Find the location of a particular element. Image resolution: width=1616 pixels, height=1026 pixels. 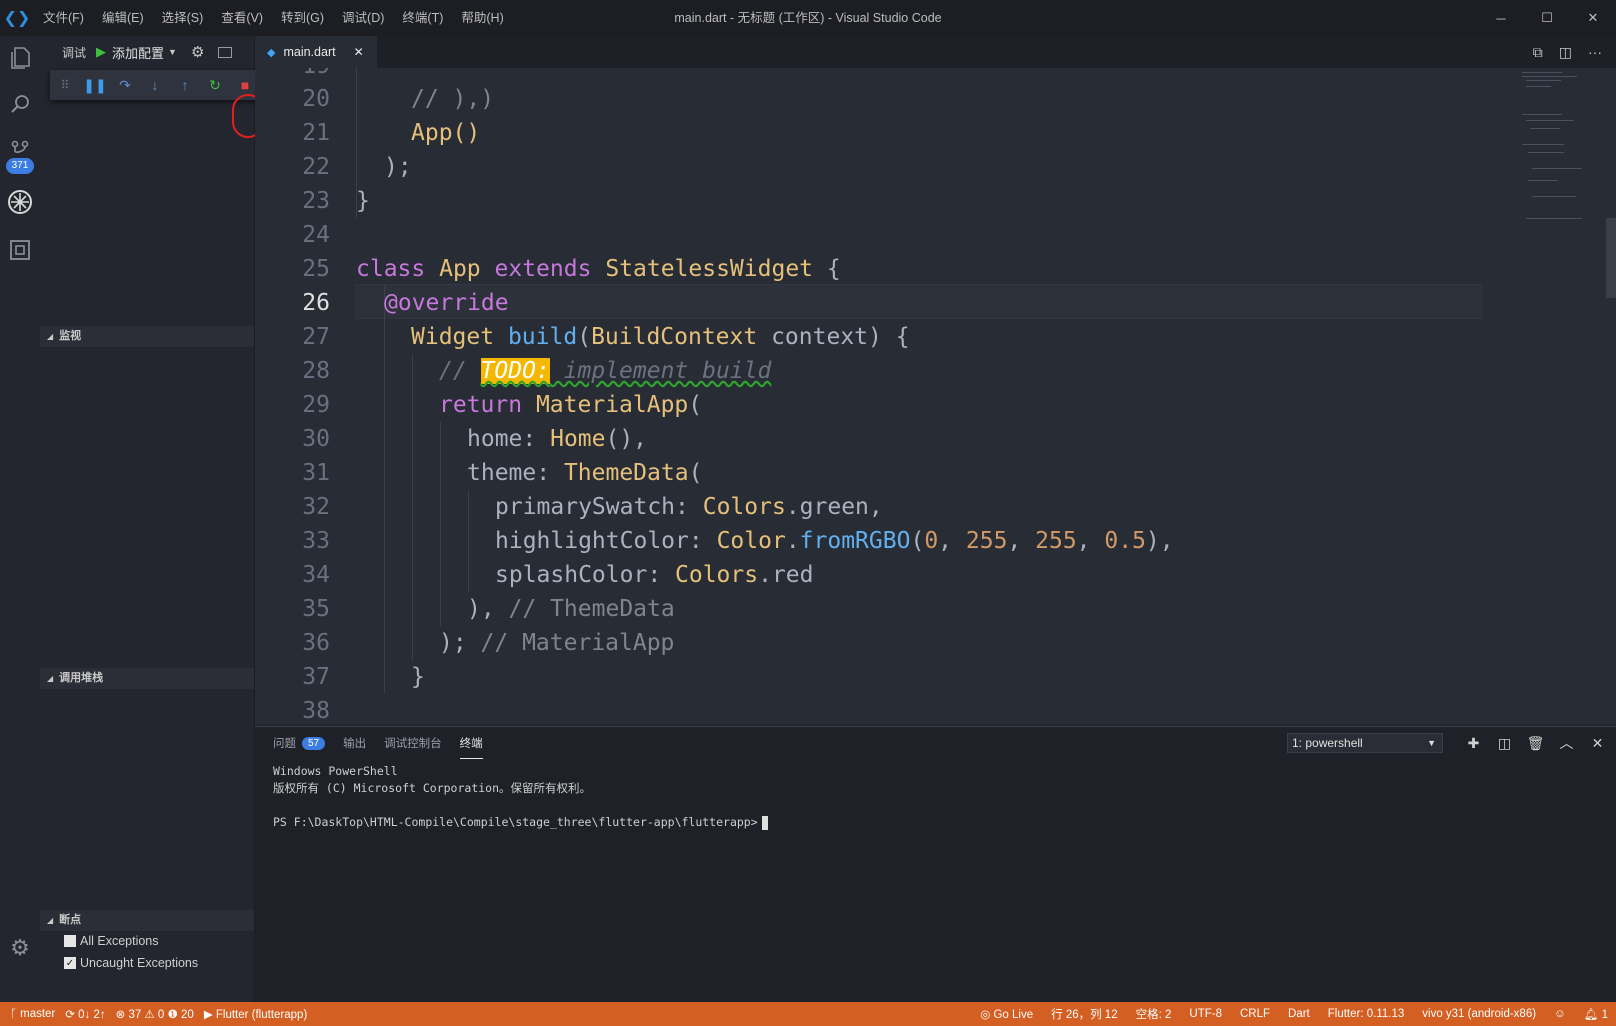

code-token: .red is located at coordinates (786, 575).